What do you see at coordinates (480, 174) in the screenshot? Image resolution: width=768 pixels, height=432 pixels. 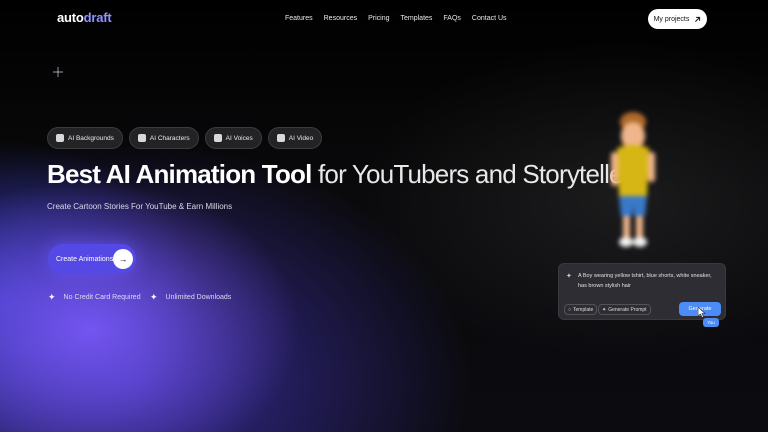 I see `headline-light: for YouTubers and Storytellers` at bounding box center [480, 174].